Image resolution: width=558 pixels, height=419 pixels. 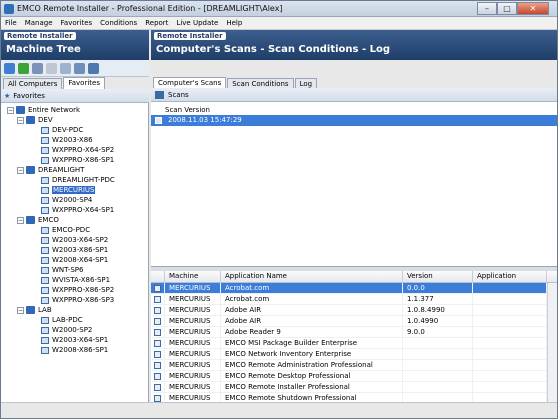 What do you see at coordinates (50, 170) in the screenshot?
I see `tree-group: − DREAMLIGHT` at bounding box center [50, 170].